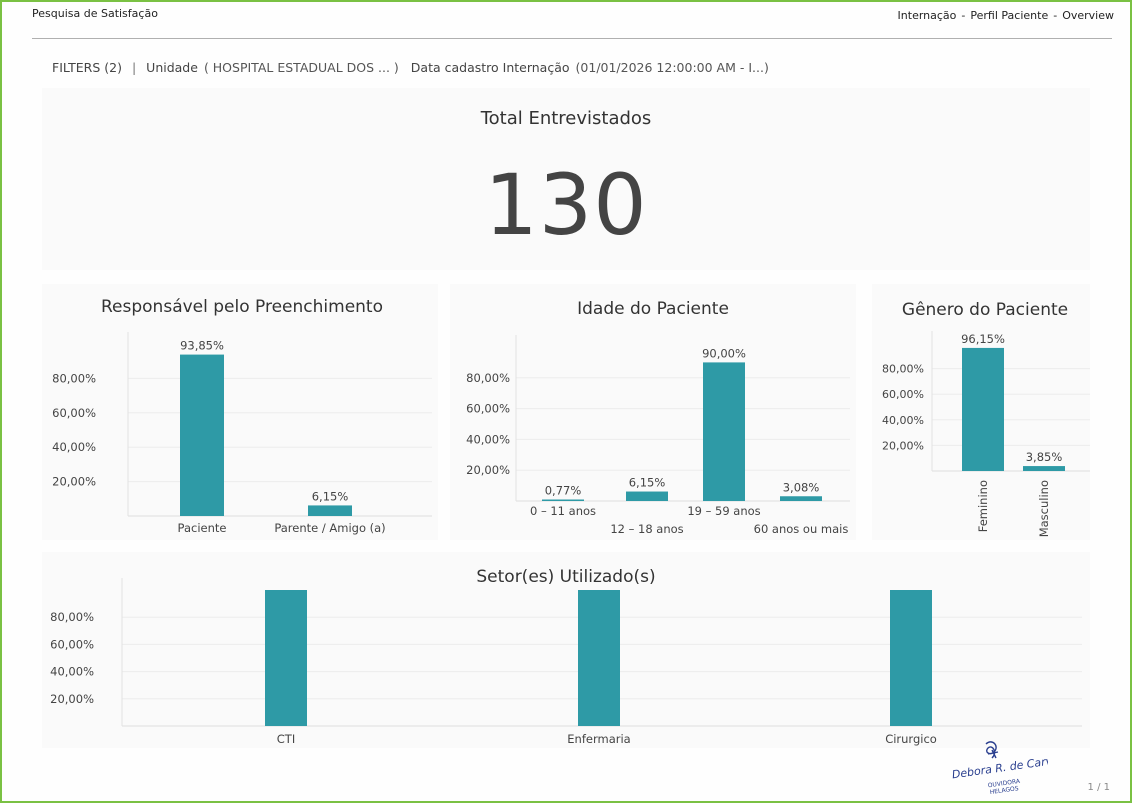  I want to click on header-divider, so click(572, 38).